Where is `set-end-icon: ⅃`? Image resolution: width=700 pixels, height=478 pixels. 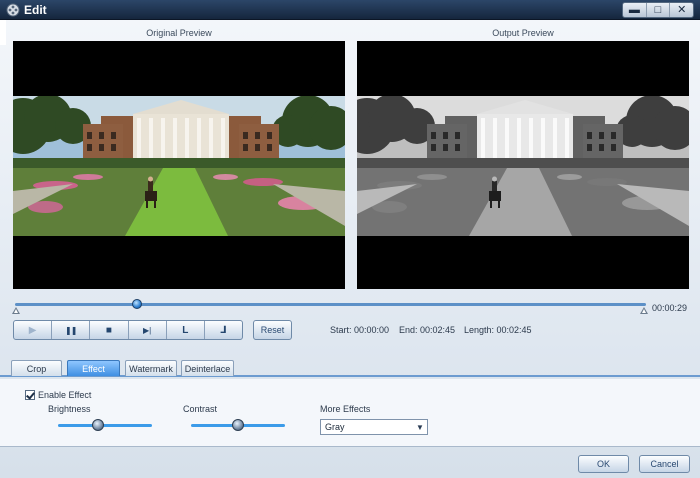
set-end-icon: ⅃ is located at coordinates (223, 330).